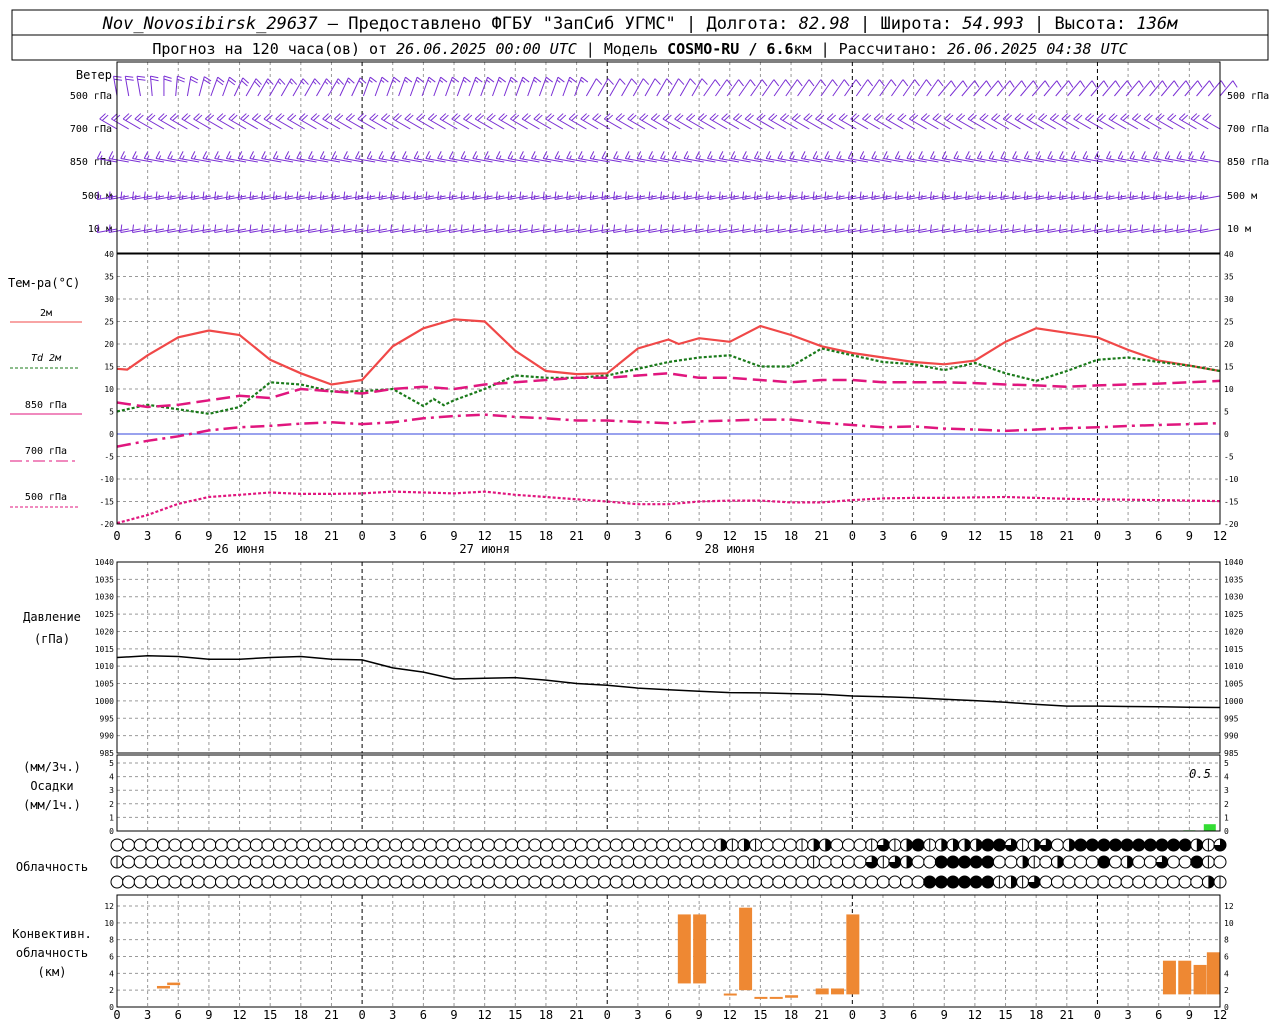  I want to click on x-tick-label: 15, so click(270, 536).